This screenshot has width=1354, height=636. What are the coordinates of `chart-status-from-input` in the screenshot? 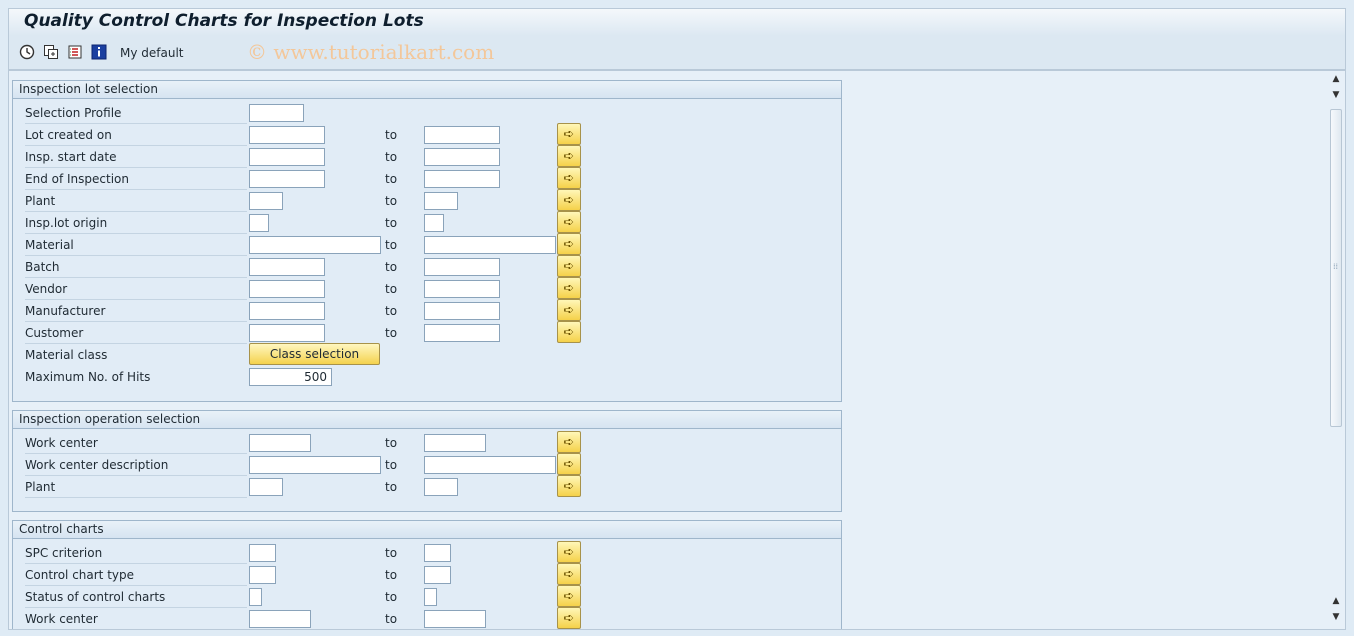 It's located at (255, 597).